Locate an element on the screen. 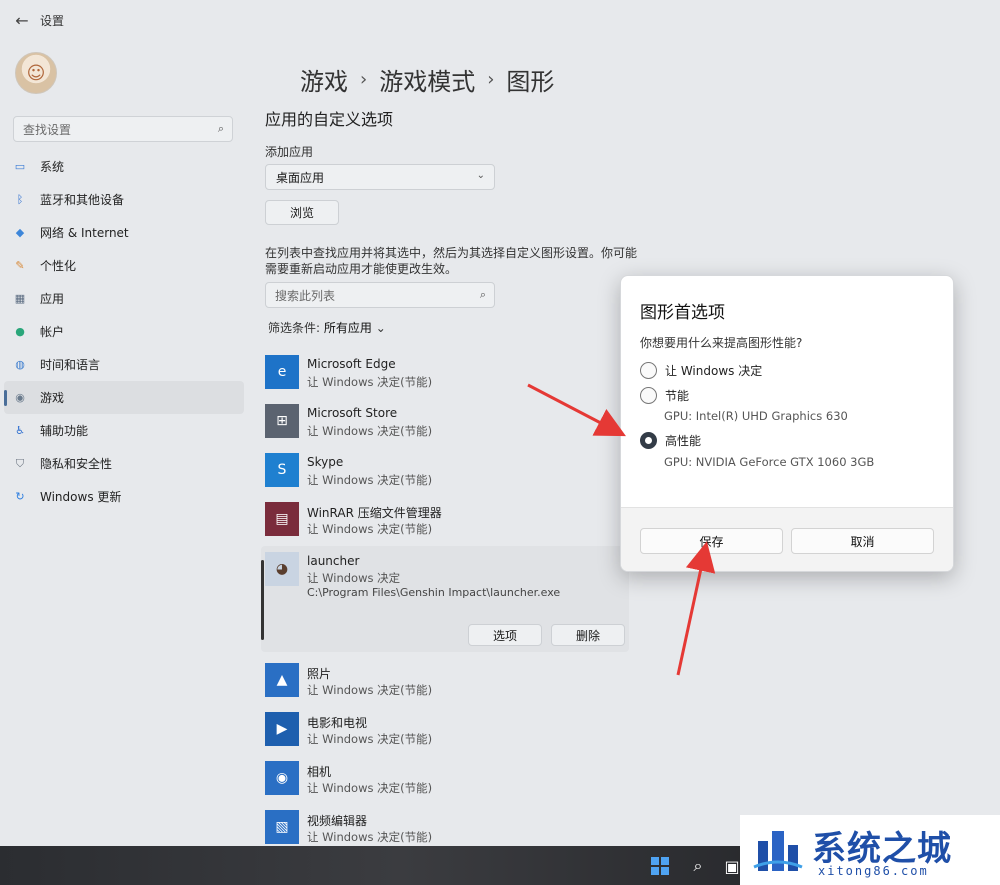  shield-icon: ⛉ is located at coordinates (20, 463).